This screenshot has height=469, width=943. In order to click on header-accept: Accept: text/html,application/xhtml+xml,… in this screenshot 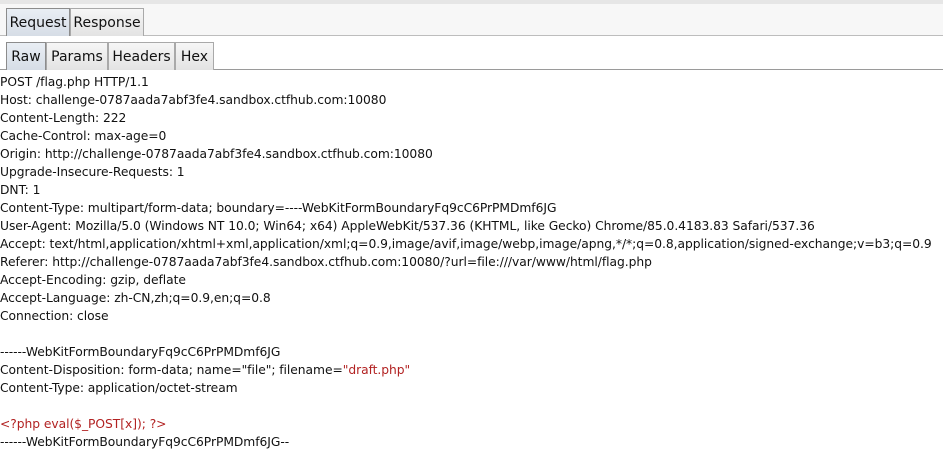, I will do `click(466, 244)`.